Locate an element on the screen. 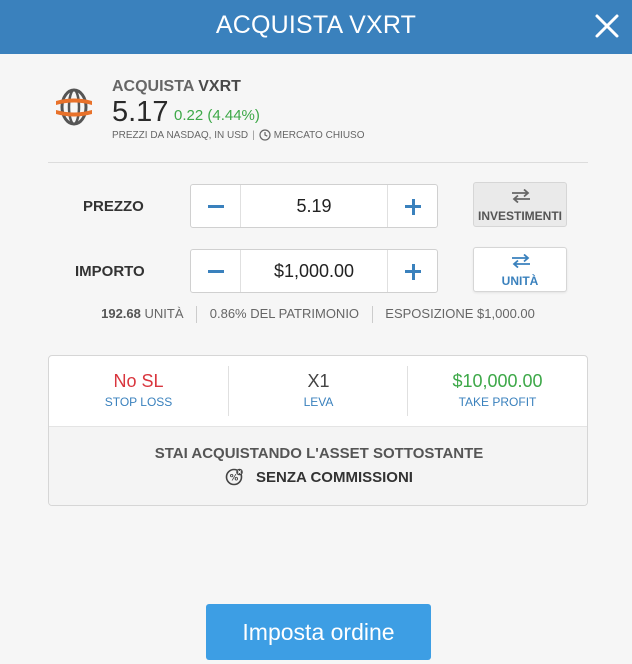  dialog-title: ACQUISTA VXRT is located at coordinates (316, 25).